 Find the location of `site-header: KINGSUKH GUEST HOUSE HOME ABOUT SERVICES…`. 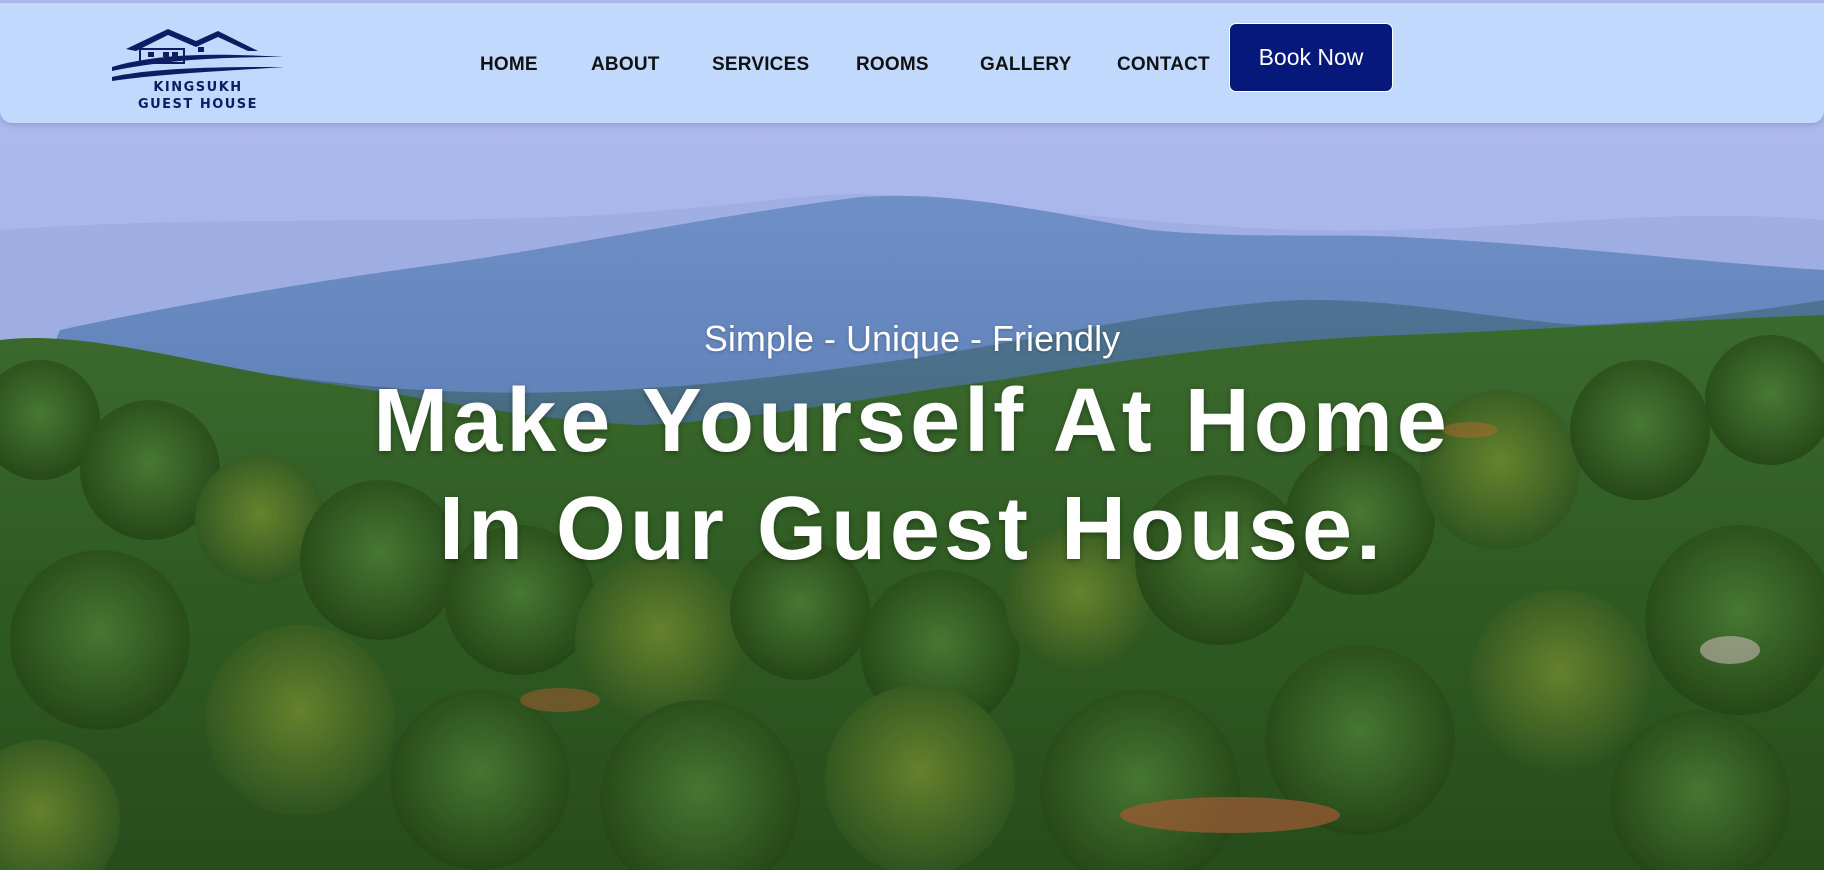

site-header: KINGSUKH GUEST HOUSE HOME ABOUT SERVICES… is located at coordinates (912, 63).